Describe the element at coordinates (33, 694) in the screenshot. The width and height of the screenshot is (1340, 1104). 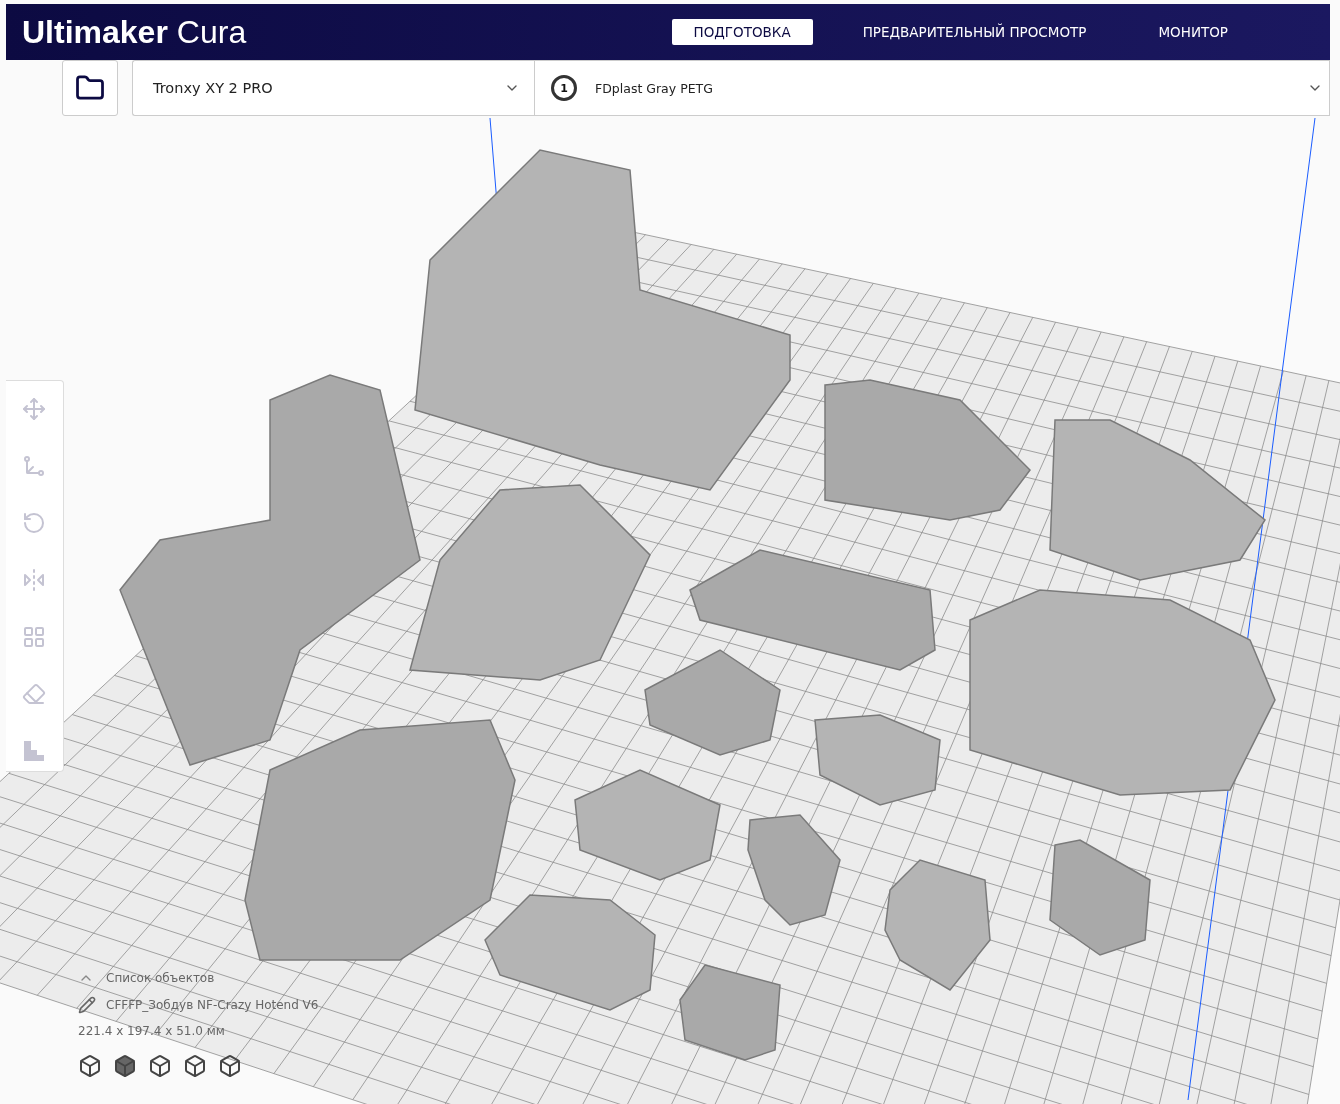
I see `eraser-icon` at that location.